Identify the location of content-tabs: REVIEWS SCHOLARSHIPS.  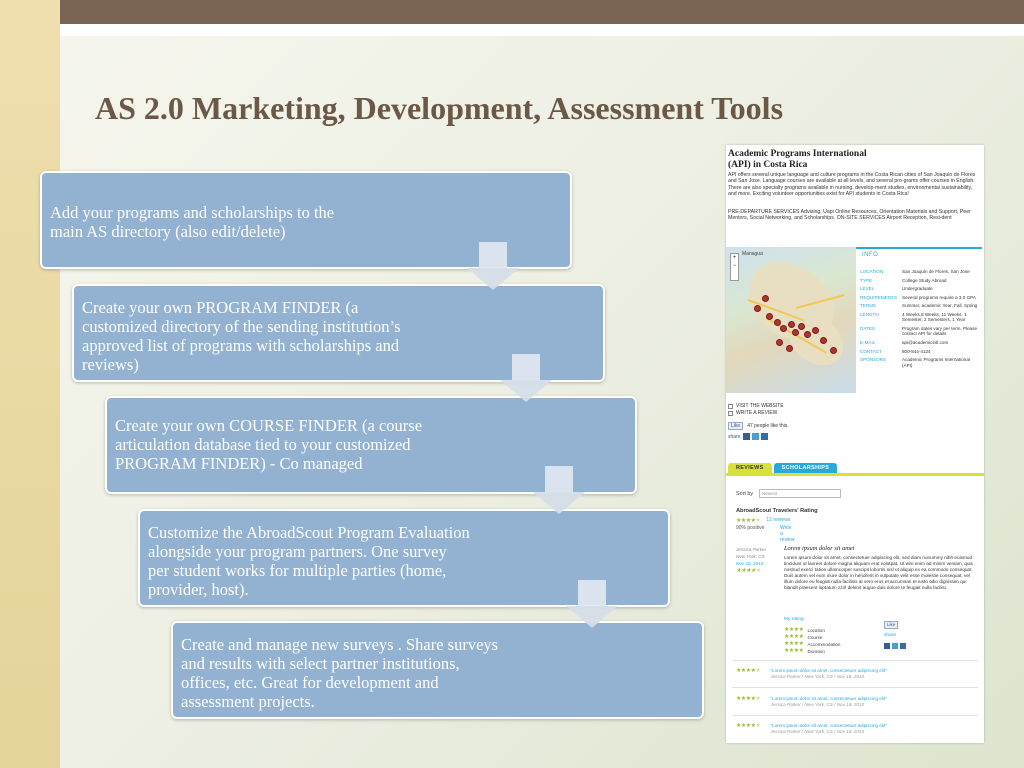
(783, 468).